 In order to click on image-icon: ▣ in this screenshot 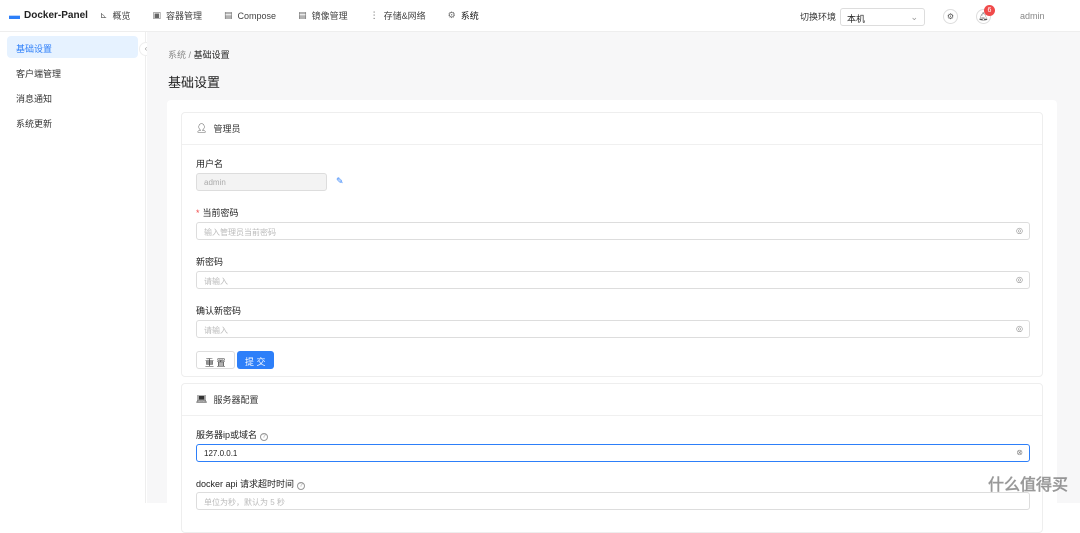, I will do `click(156, 15)`.